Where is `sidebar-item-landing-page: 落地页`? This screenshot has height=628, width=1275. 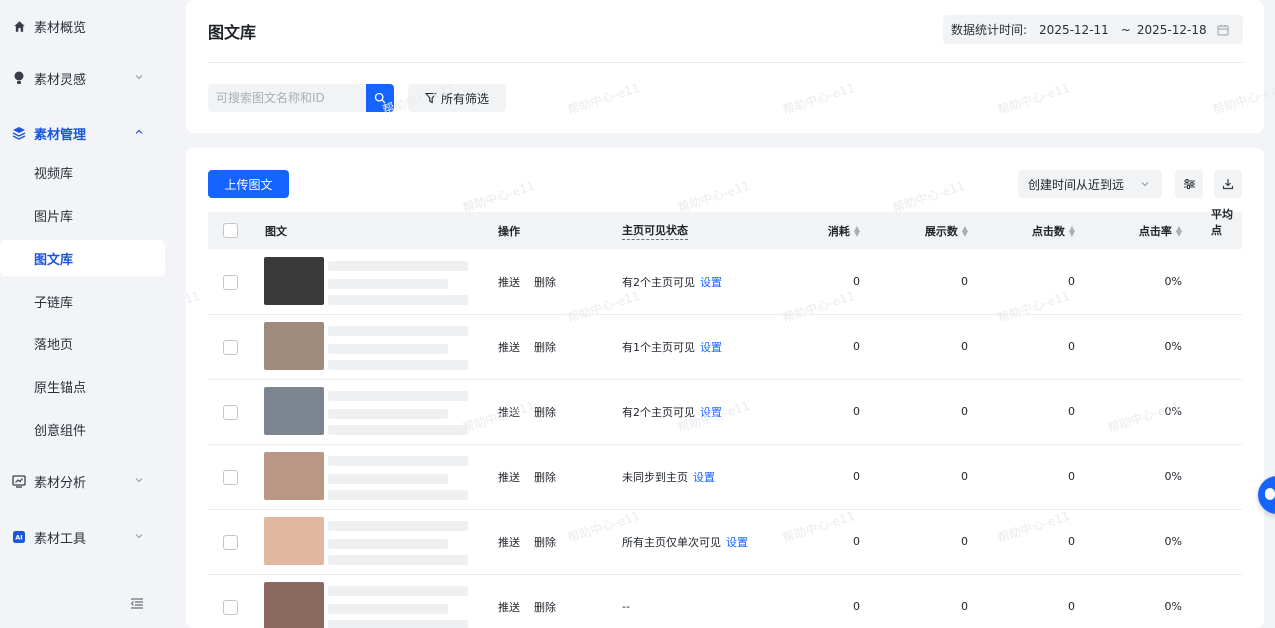
sidebar-item-landing-page: 落地页 is located at coordinates (93, 343).